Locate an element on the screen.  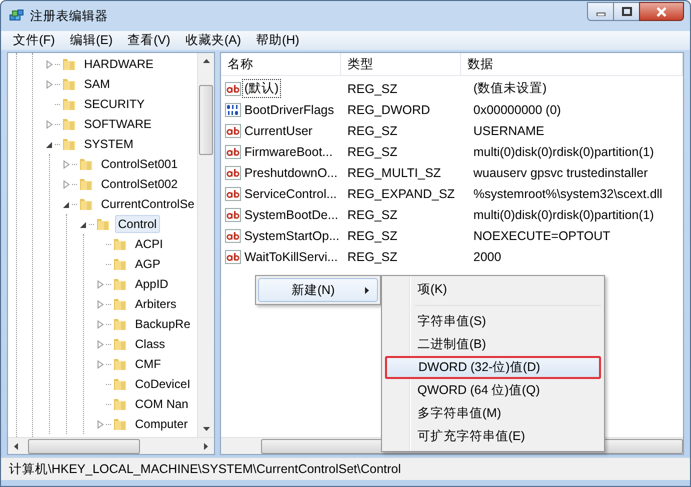
value-type: REG_MULTI_SZ is located at coordinates (394, 173).